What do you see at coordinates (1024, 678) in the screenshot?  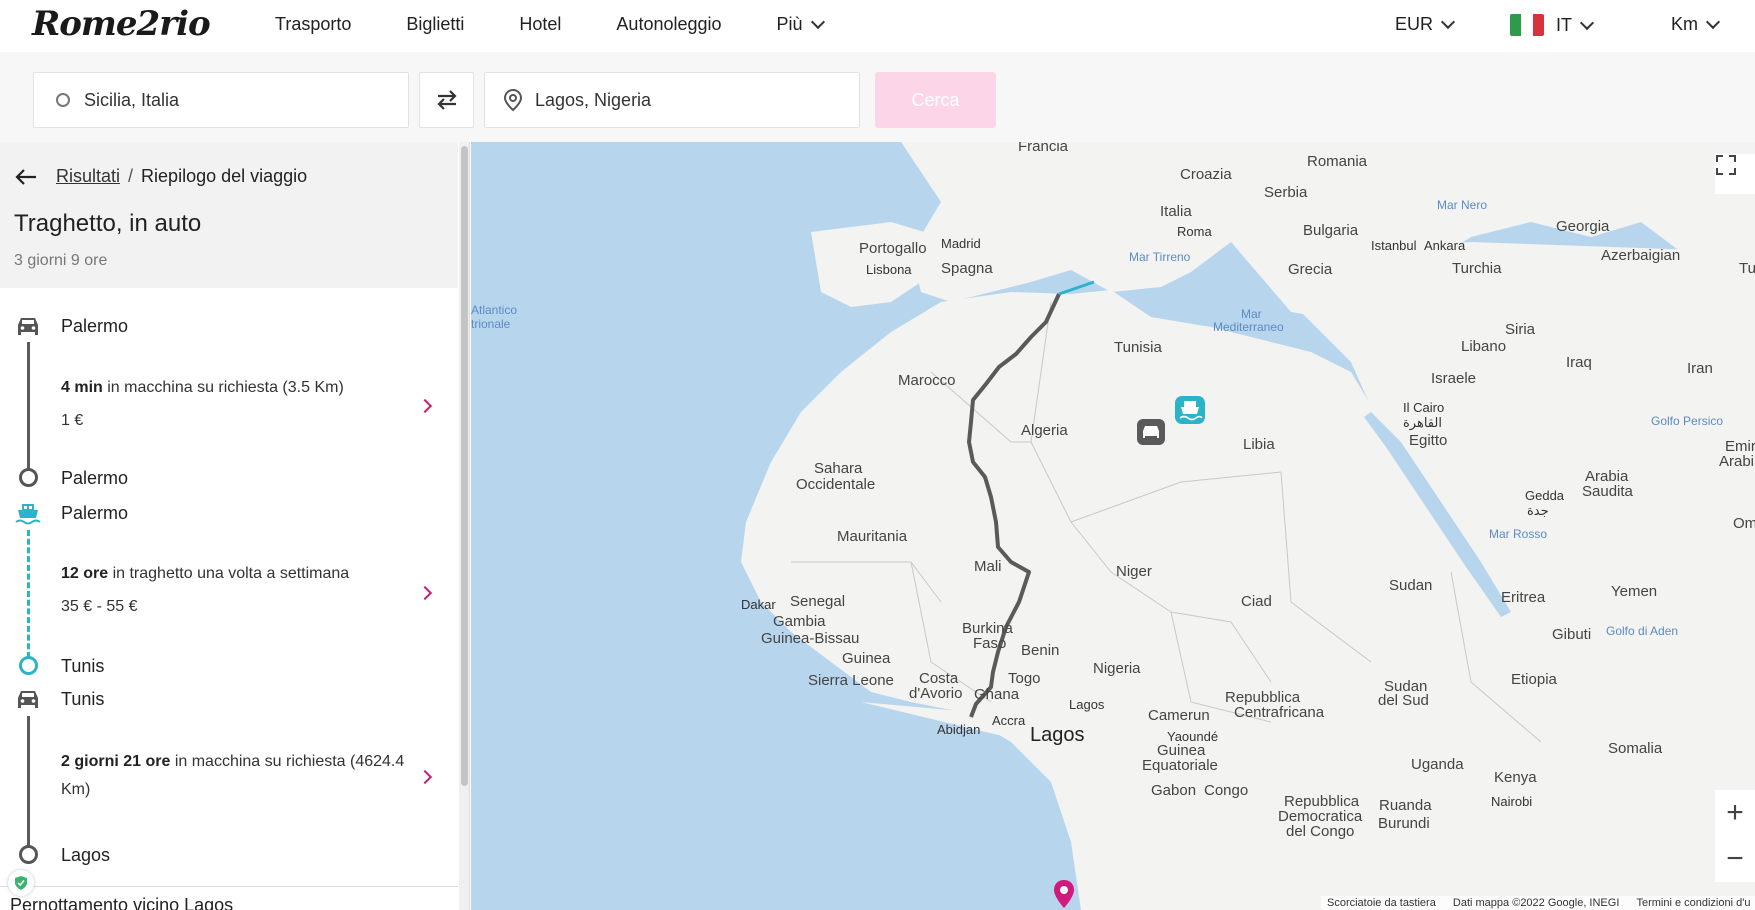 I see `map-label: Togo` at bounding box center [1024, 678].